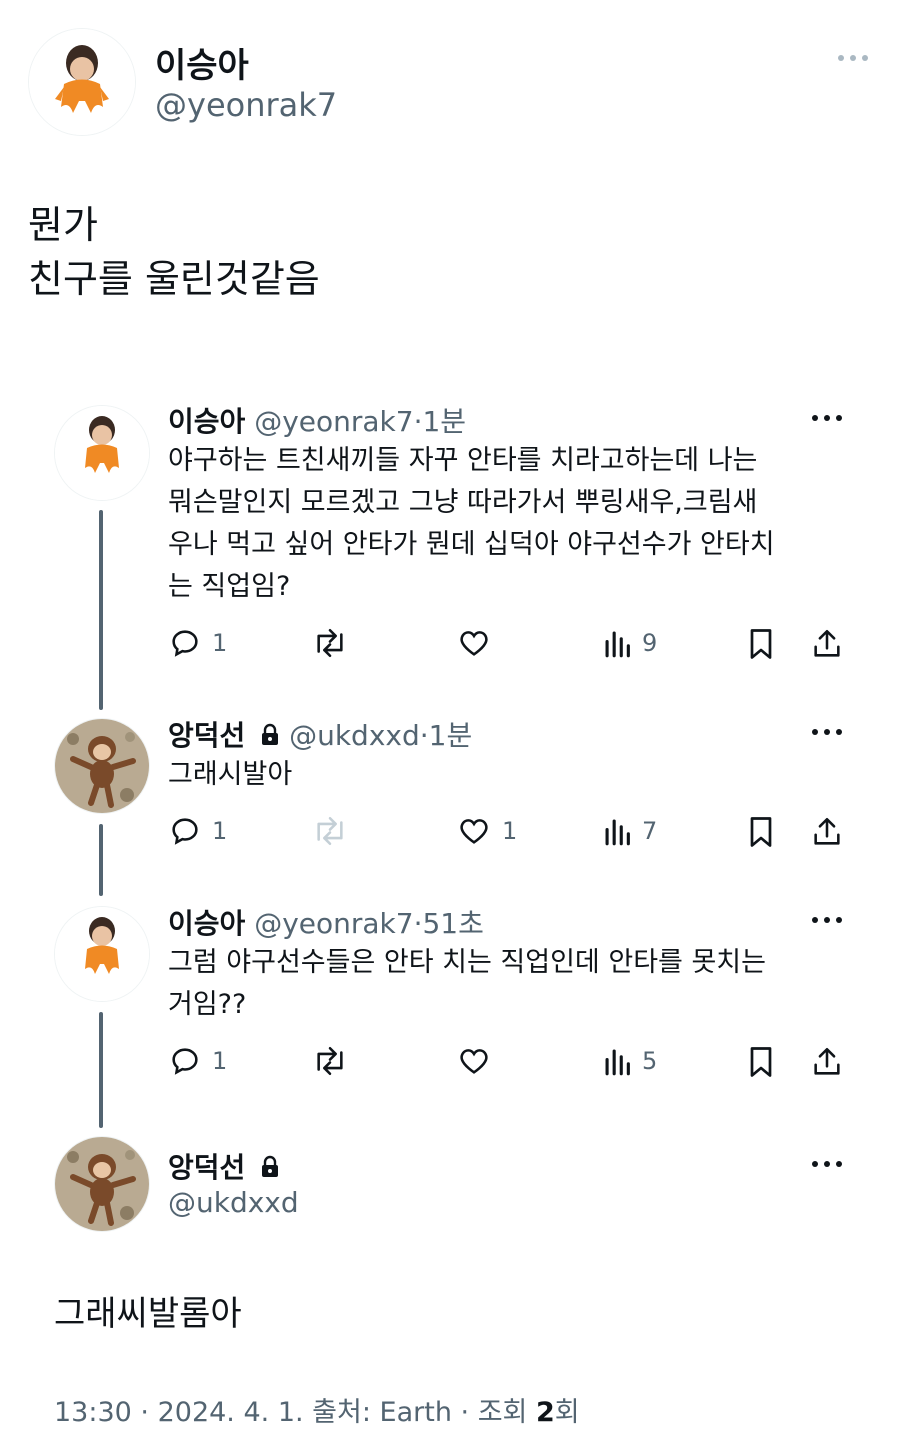  What do you see at coordinates (229, 586) in the screenshot?
I see `reply-text-line: 는 직업임?` at bounding box center [229, 586].